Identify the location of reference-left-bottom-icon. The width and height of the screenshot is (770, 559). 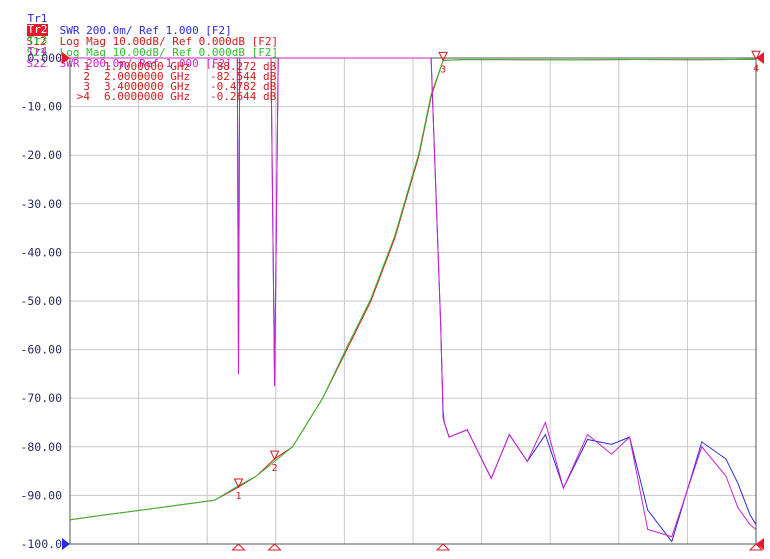
(66, 544).